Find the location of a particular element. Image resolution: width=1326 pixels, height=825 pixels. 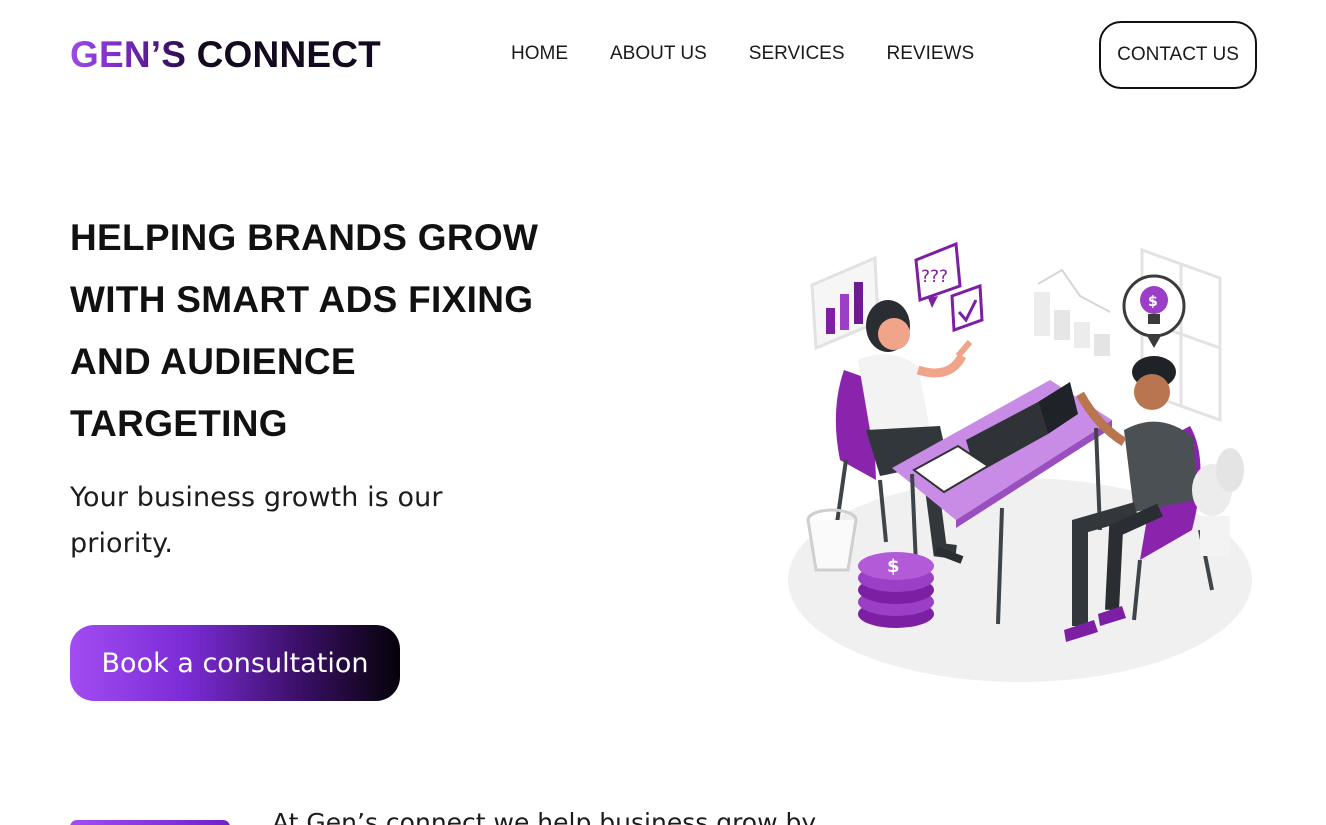

nav-about-us: ABOUT US is located at coordinates (658, 54).